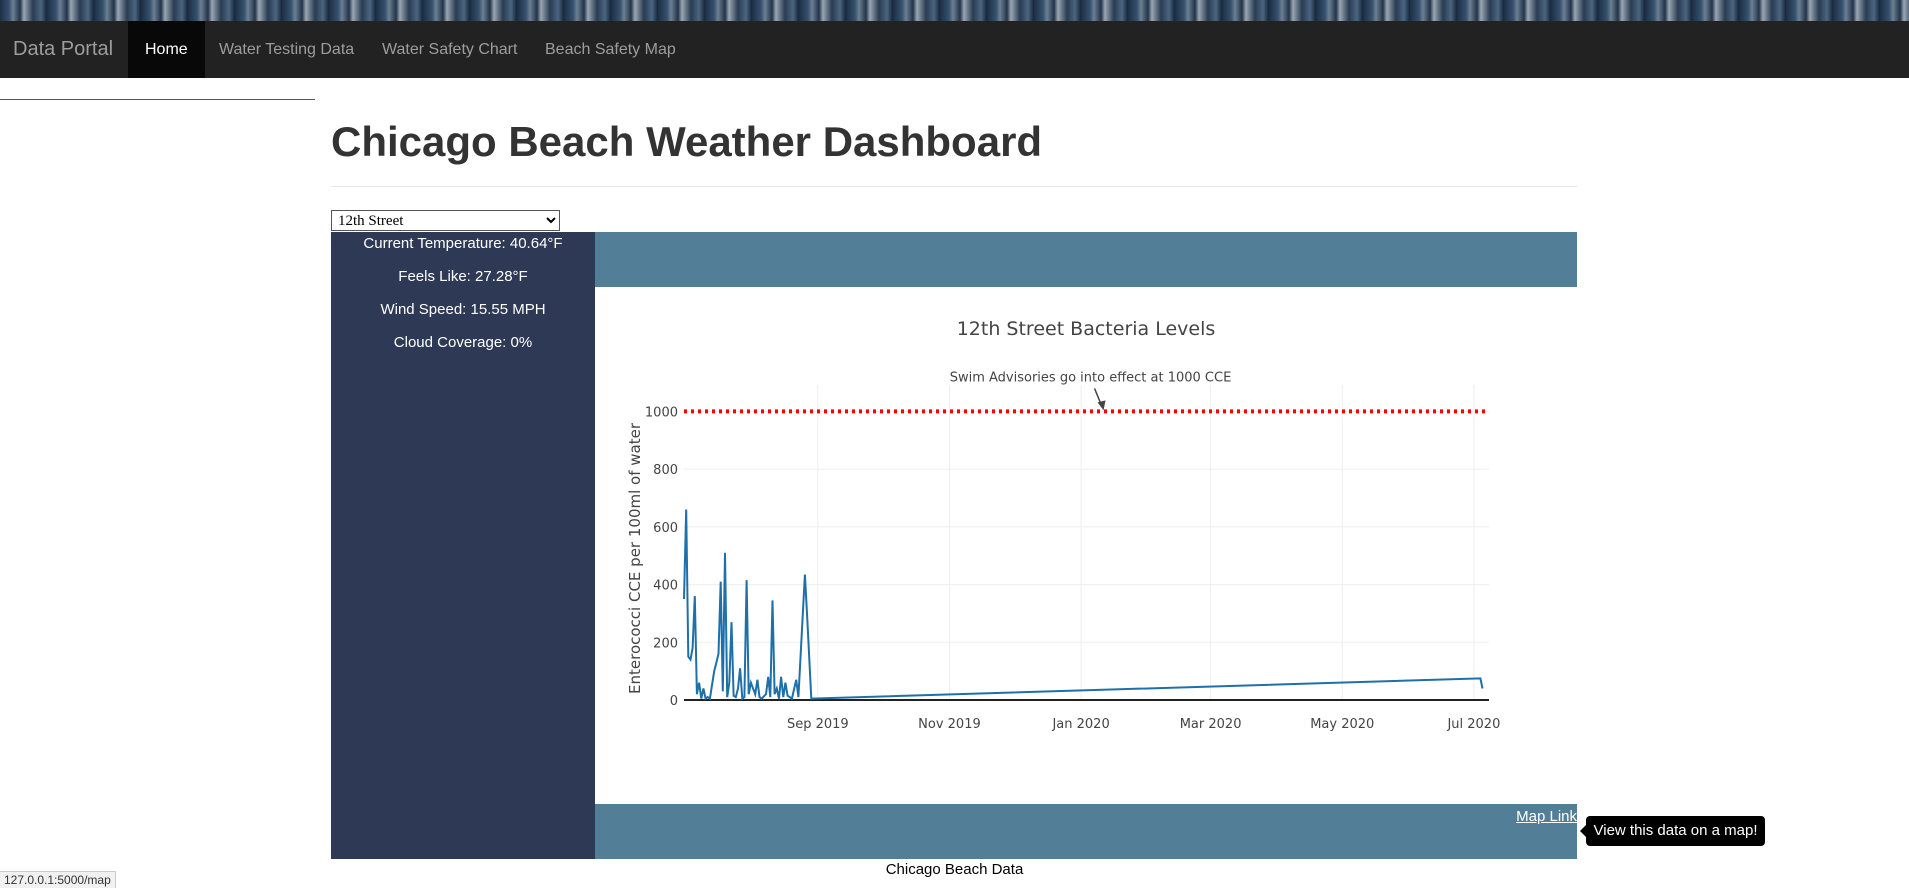 The width and height of the screenshot is (1909, 888). Describe the element at coordinates (610, 49) in the screenshot. I see `nav-beach-safety-map: Beach Safety Map` at that location.